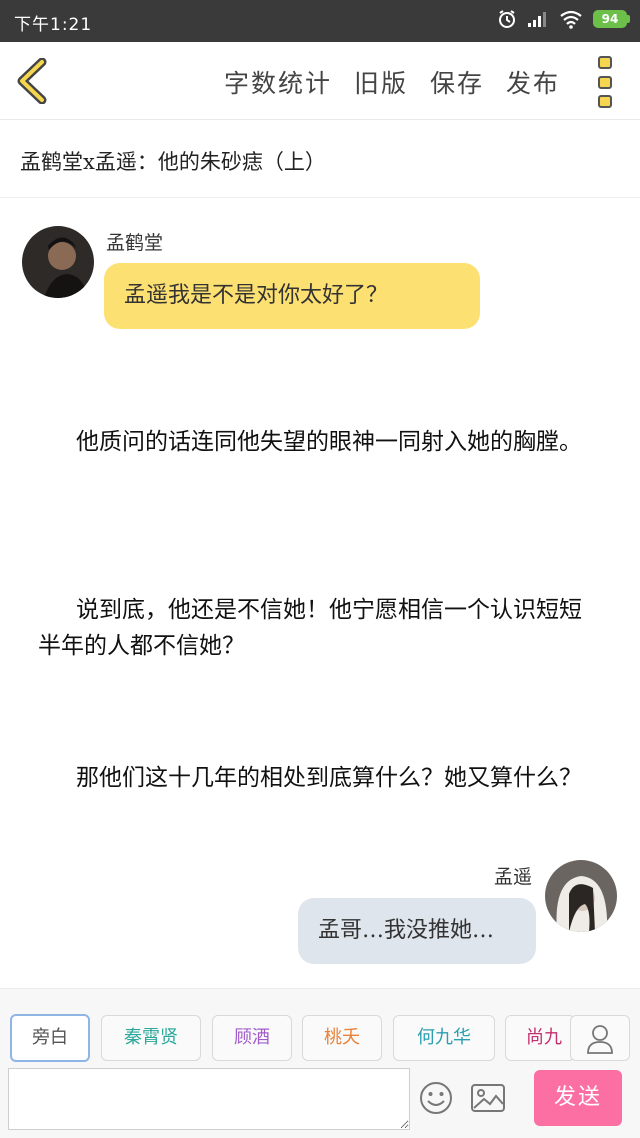  I want to click on status-bar: 下午1:21 94, so click(320, 21).